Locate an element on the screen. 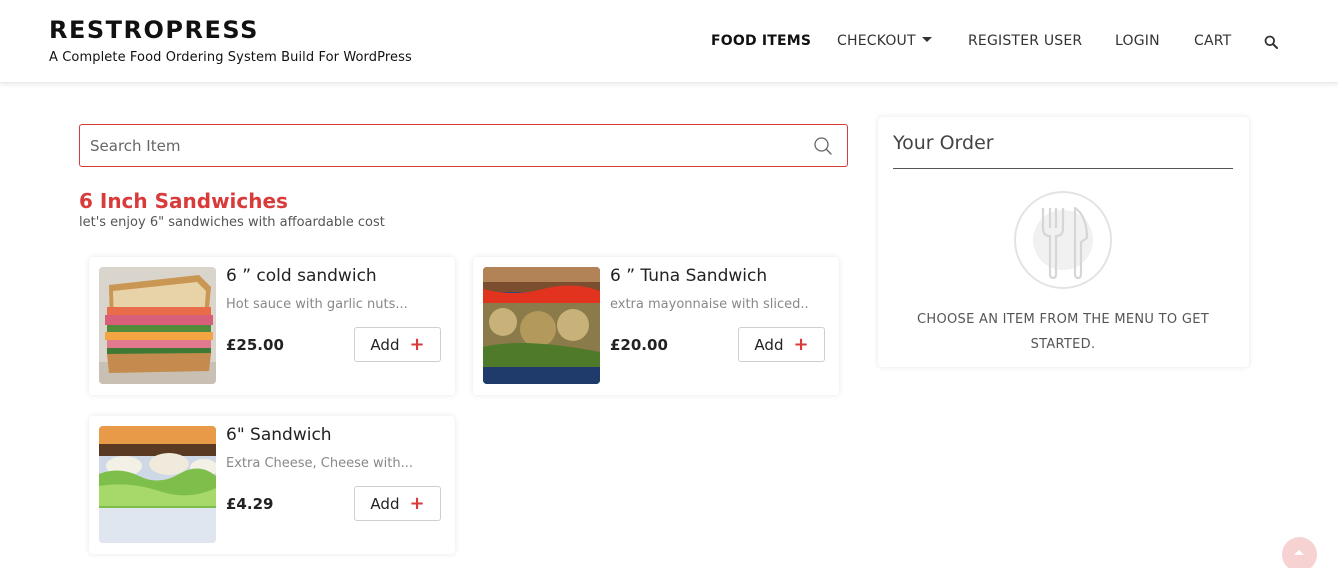  category-title: 6 Inch Sandwiches is located at coordinates (183, 201).